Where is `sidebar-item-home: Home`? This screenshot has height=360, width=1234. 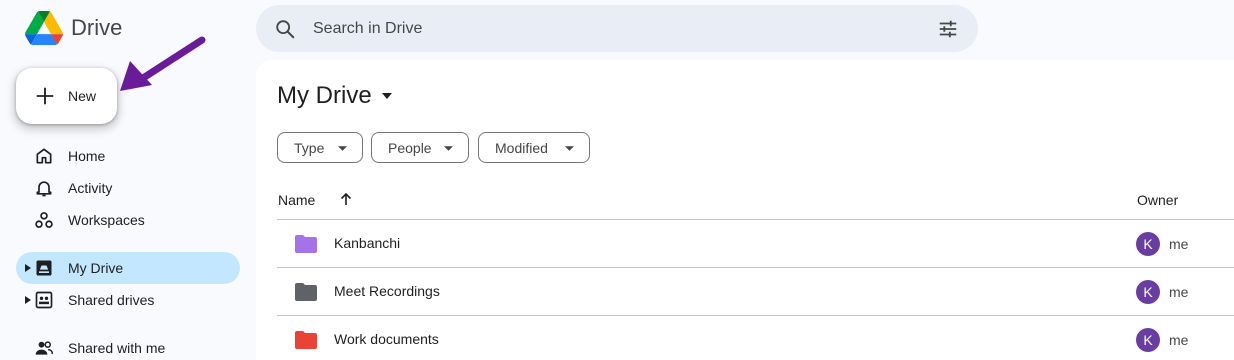 sidebar-item-home: Home is located at coordinates (128, 156).